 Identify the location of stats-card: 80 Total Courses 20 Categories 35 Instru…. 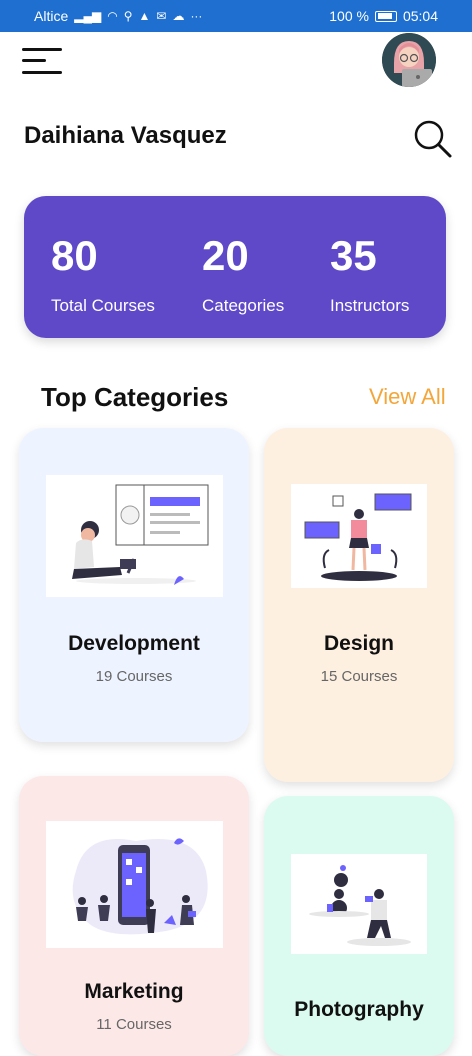
(235, 267).